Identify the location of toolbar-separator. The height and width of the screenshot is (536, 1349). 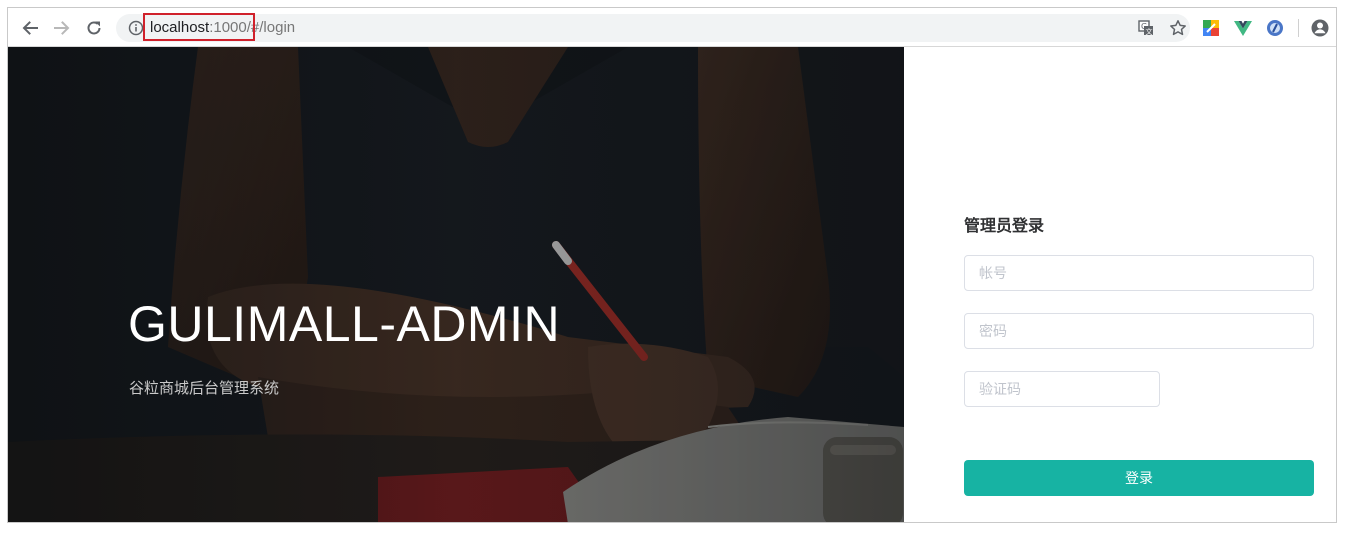
(1298, 28).